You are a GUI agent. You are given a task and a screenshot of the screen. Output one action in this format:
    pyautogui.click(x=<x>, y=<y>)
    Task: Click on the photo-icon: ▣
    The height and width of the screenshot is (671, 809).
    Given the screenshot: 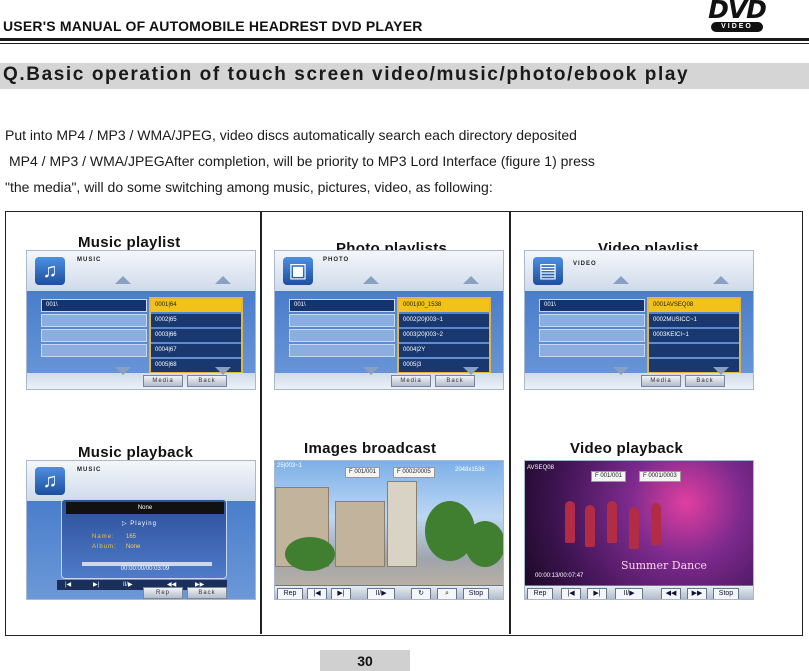 What is the action you would take?
    pyautogui.click(x=298, y=271)
    